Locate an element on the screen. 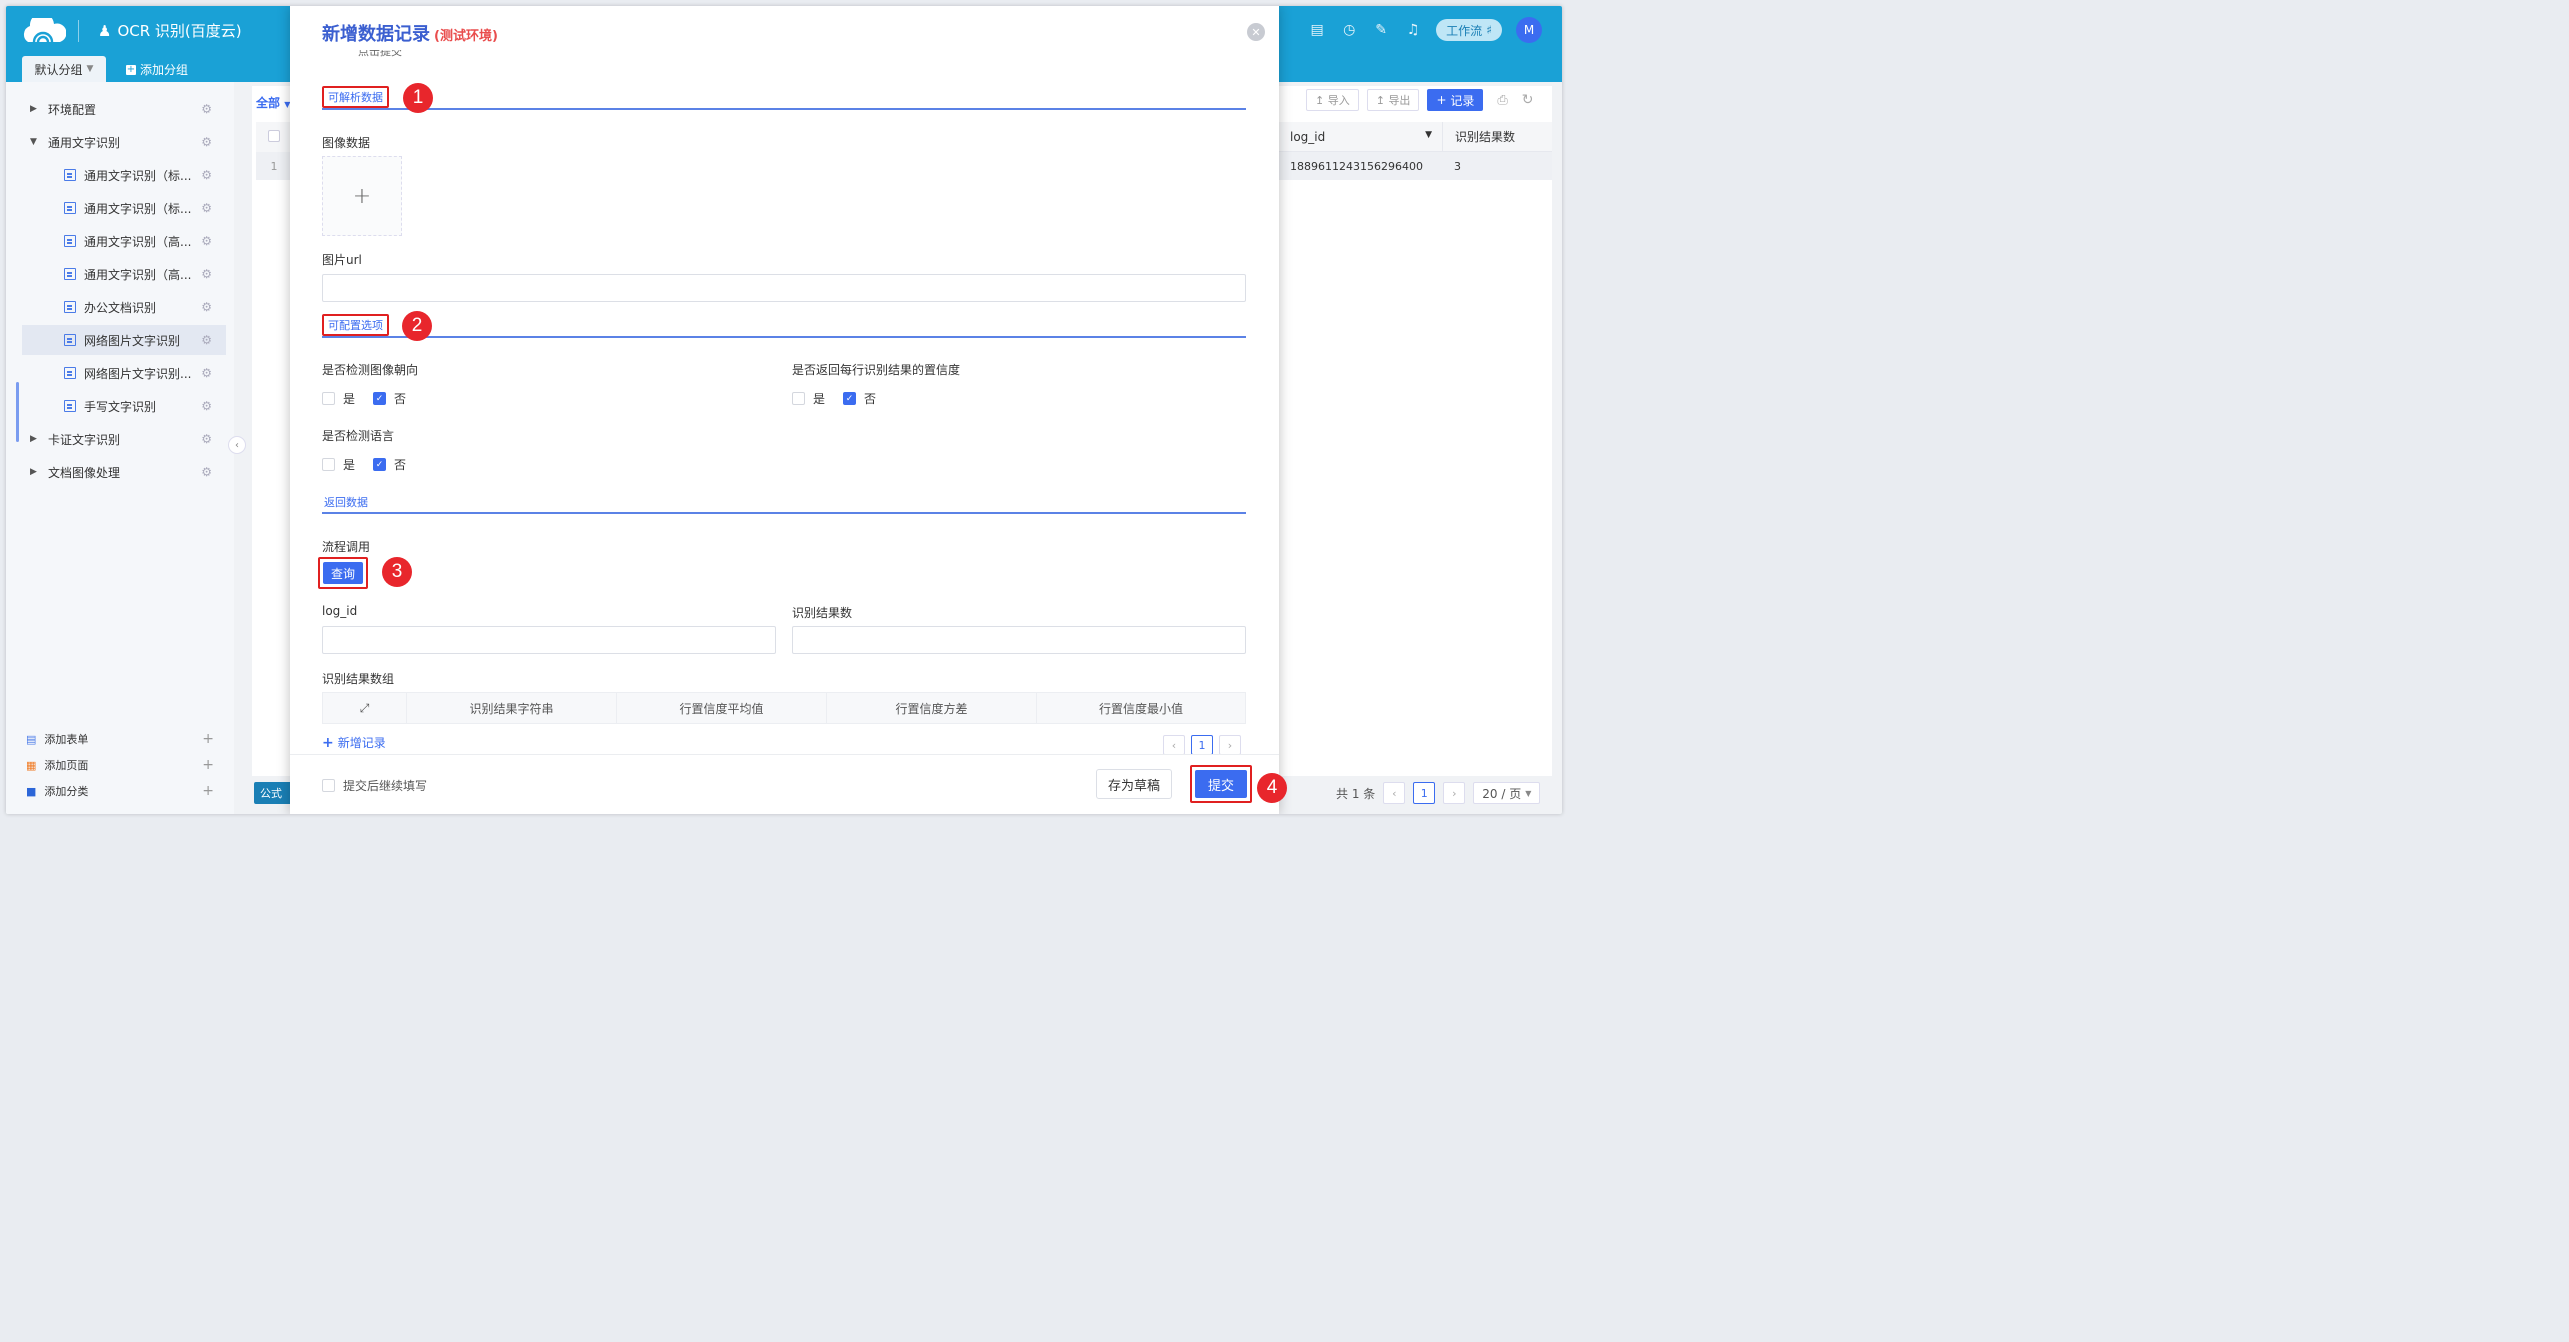  expand-icon: ⤢ is located at coordinates (365, 708).